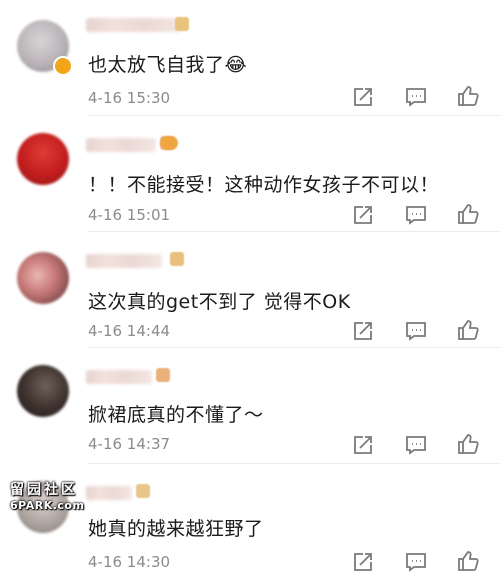  What do you see at coordinates (264, 185) in the screenshot?
I see `comment-text: ！！不能接受！这种动作女孩子不可以！` at bounding box center [264, 185].